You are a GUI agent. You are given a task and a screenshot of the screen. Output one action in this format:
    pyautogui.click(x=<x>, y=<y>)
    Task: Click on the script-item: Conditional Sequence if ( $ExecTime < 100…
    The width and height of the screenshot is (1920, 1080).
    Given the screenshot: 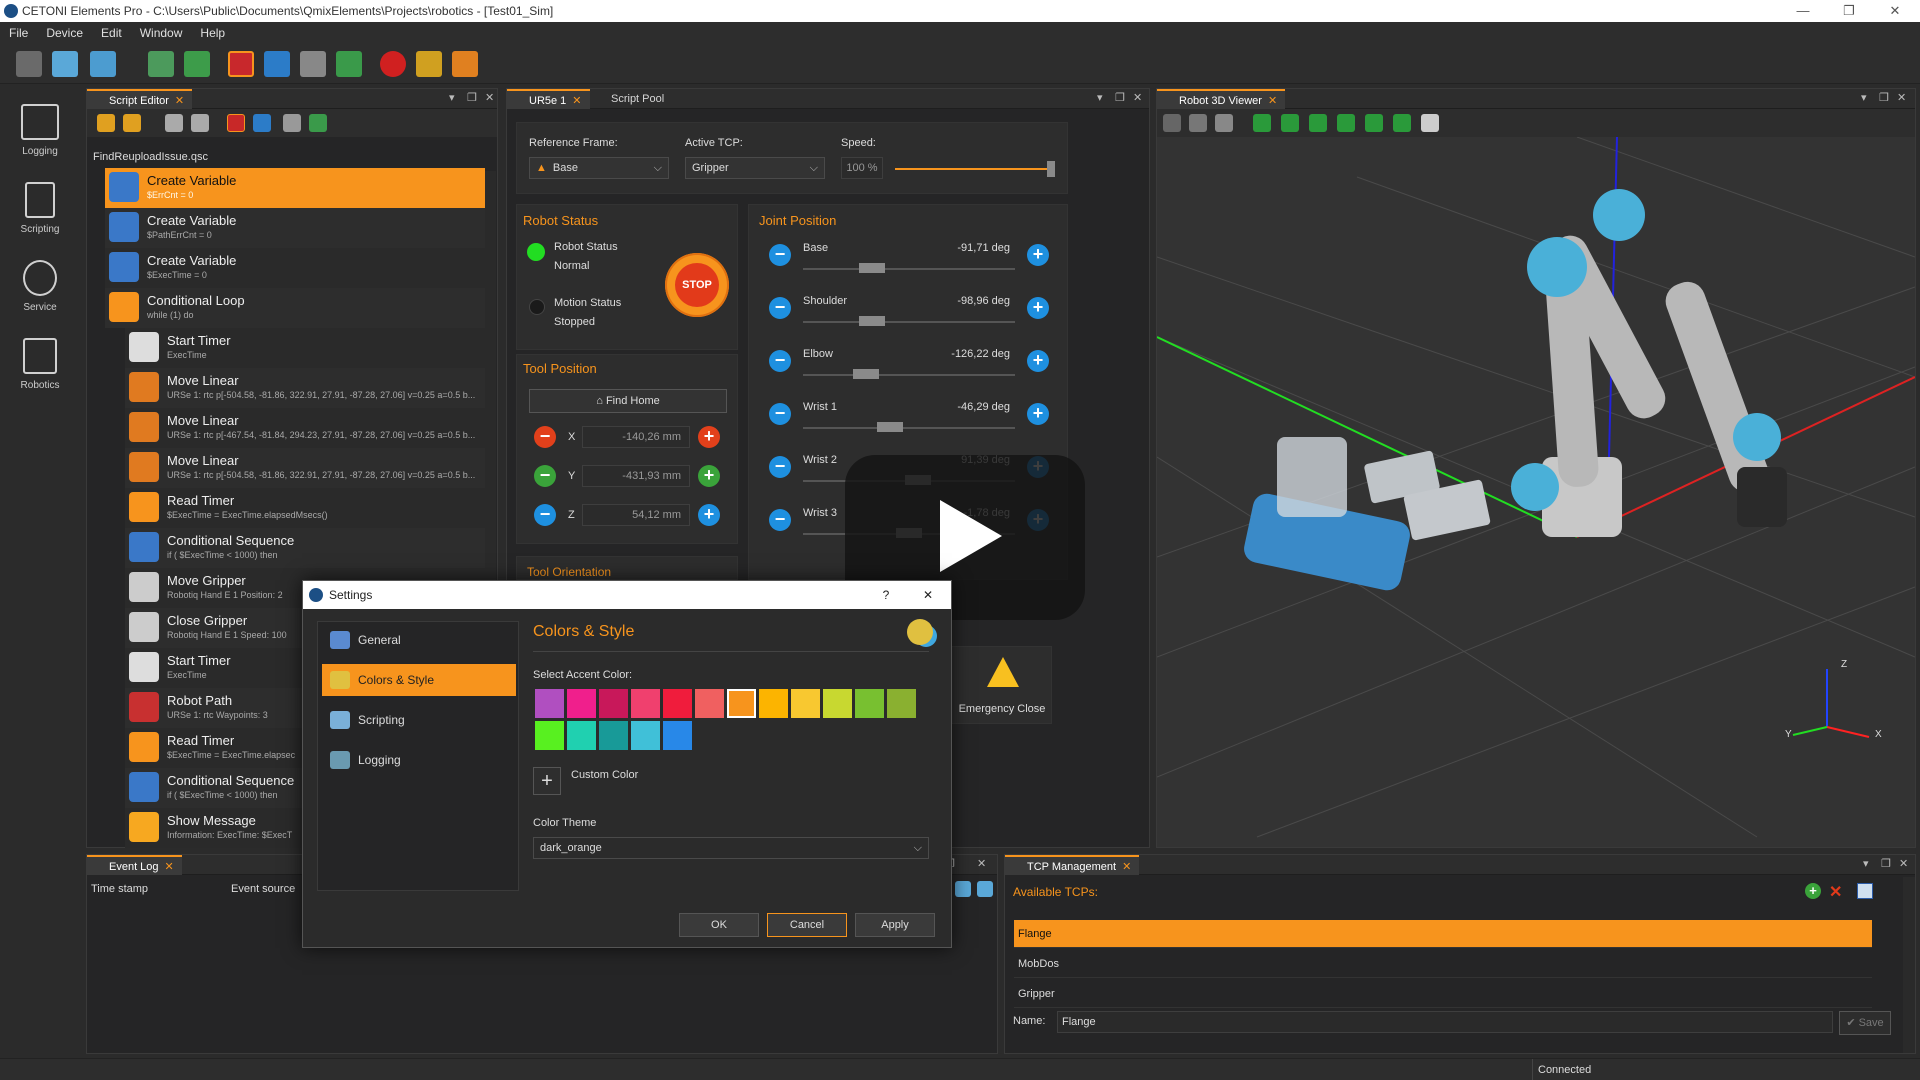 What is the action you would take?
    pyautogui.click(x=305, y=548)
    